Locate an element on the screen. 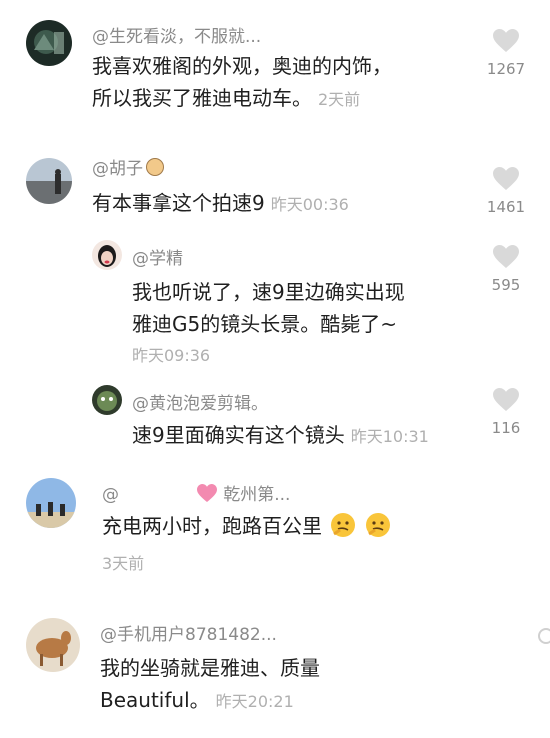  comment-text-line: 我喜欢雅阁的外观，奥迪的内饰， is located at coordinates (242, 66).